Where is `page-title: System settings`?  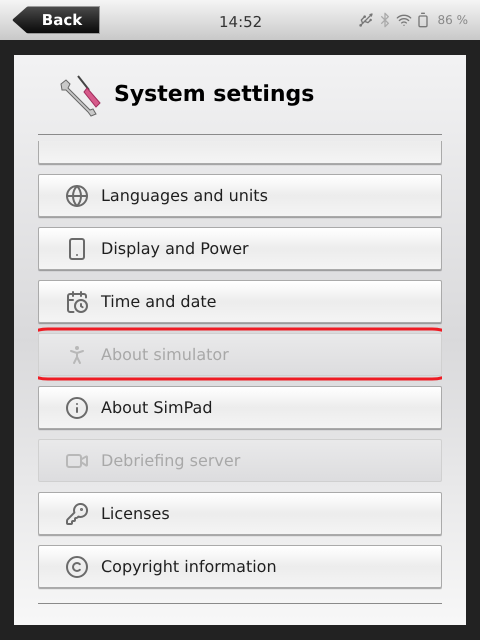
page-title: System settings is located at coordinates (214, 95).